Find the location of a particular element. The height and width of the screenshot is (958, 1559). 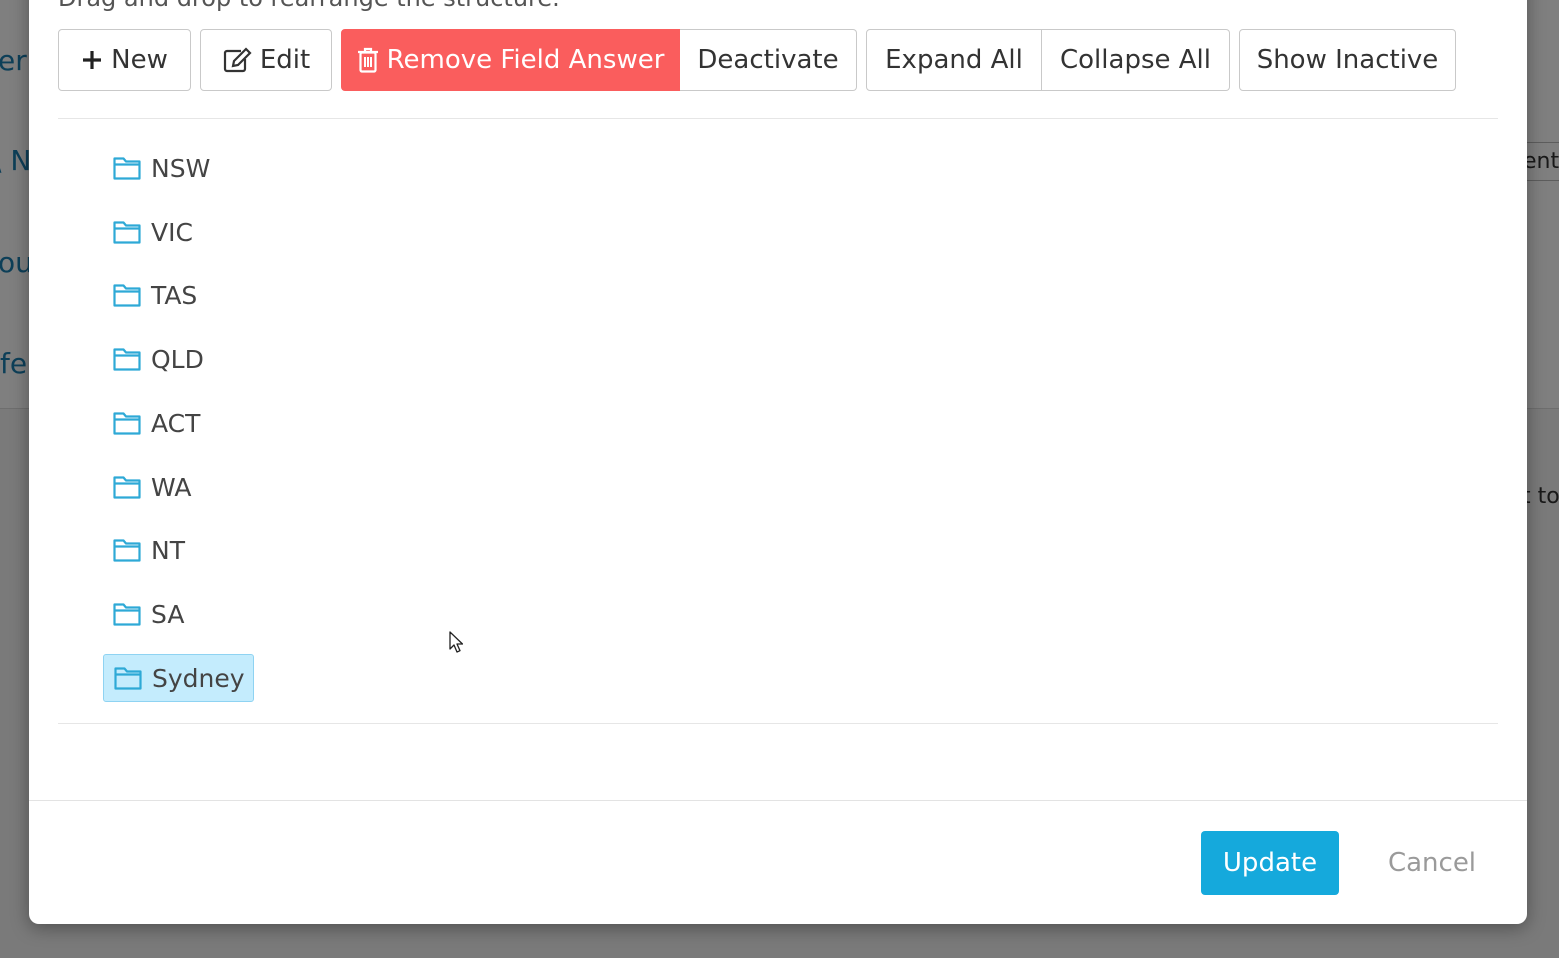

tree-item-label: QLD is located at coordinates (177, 359).